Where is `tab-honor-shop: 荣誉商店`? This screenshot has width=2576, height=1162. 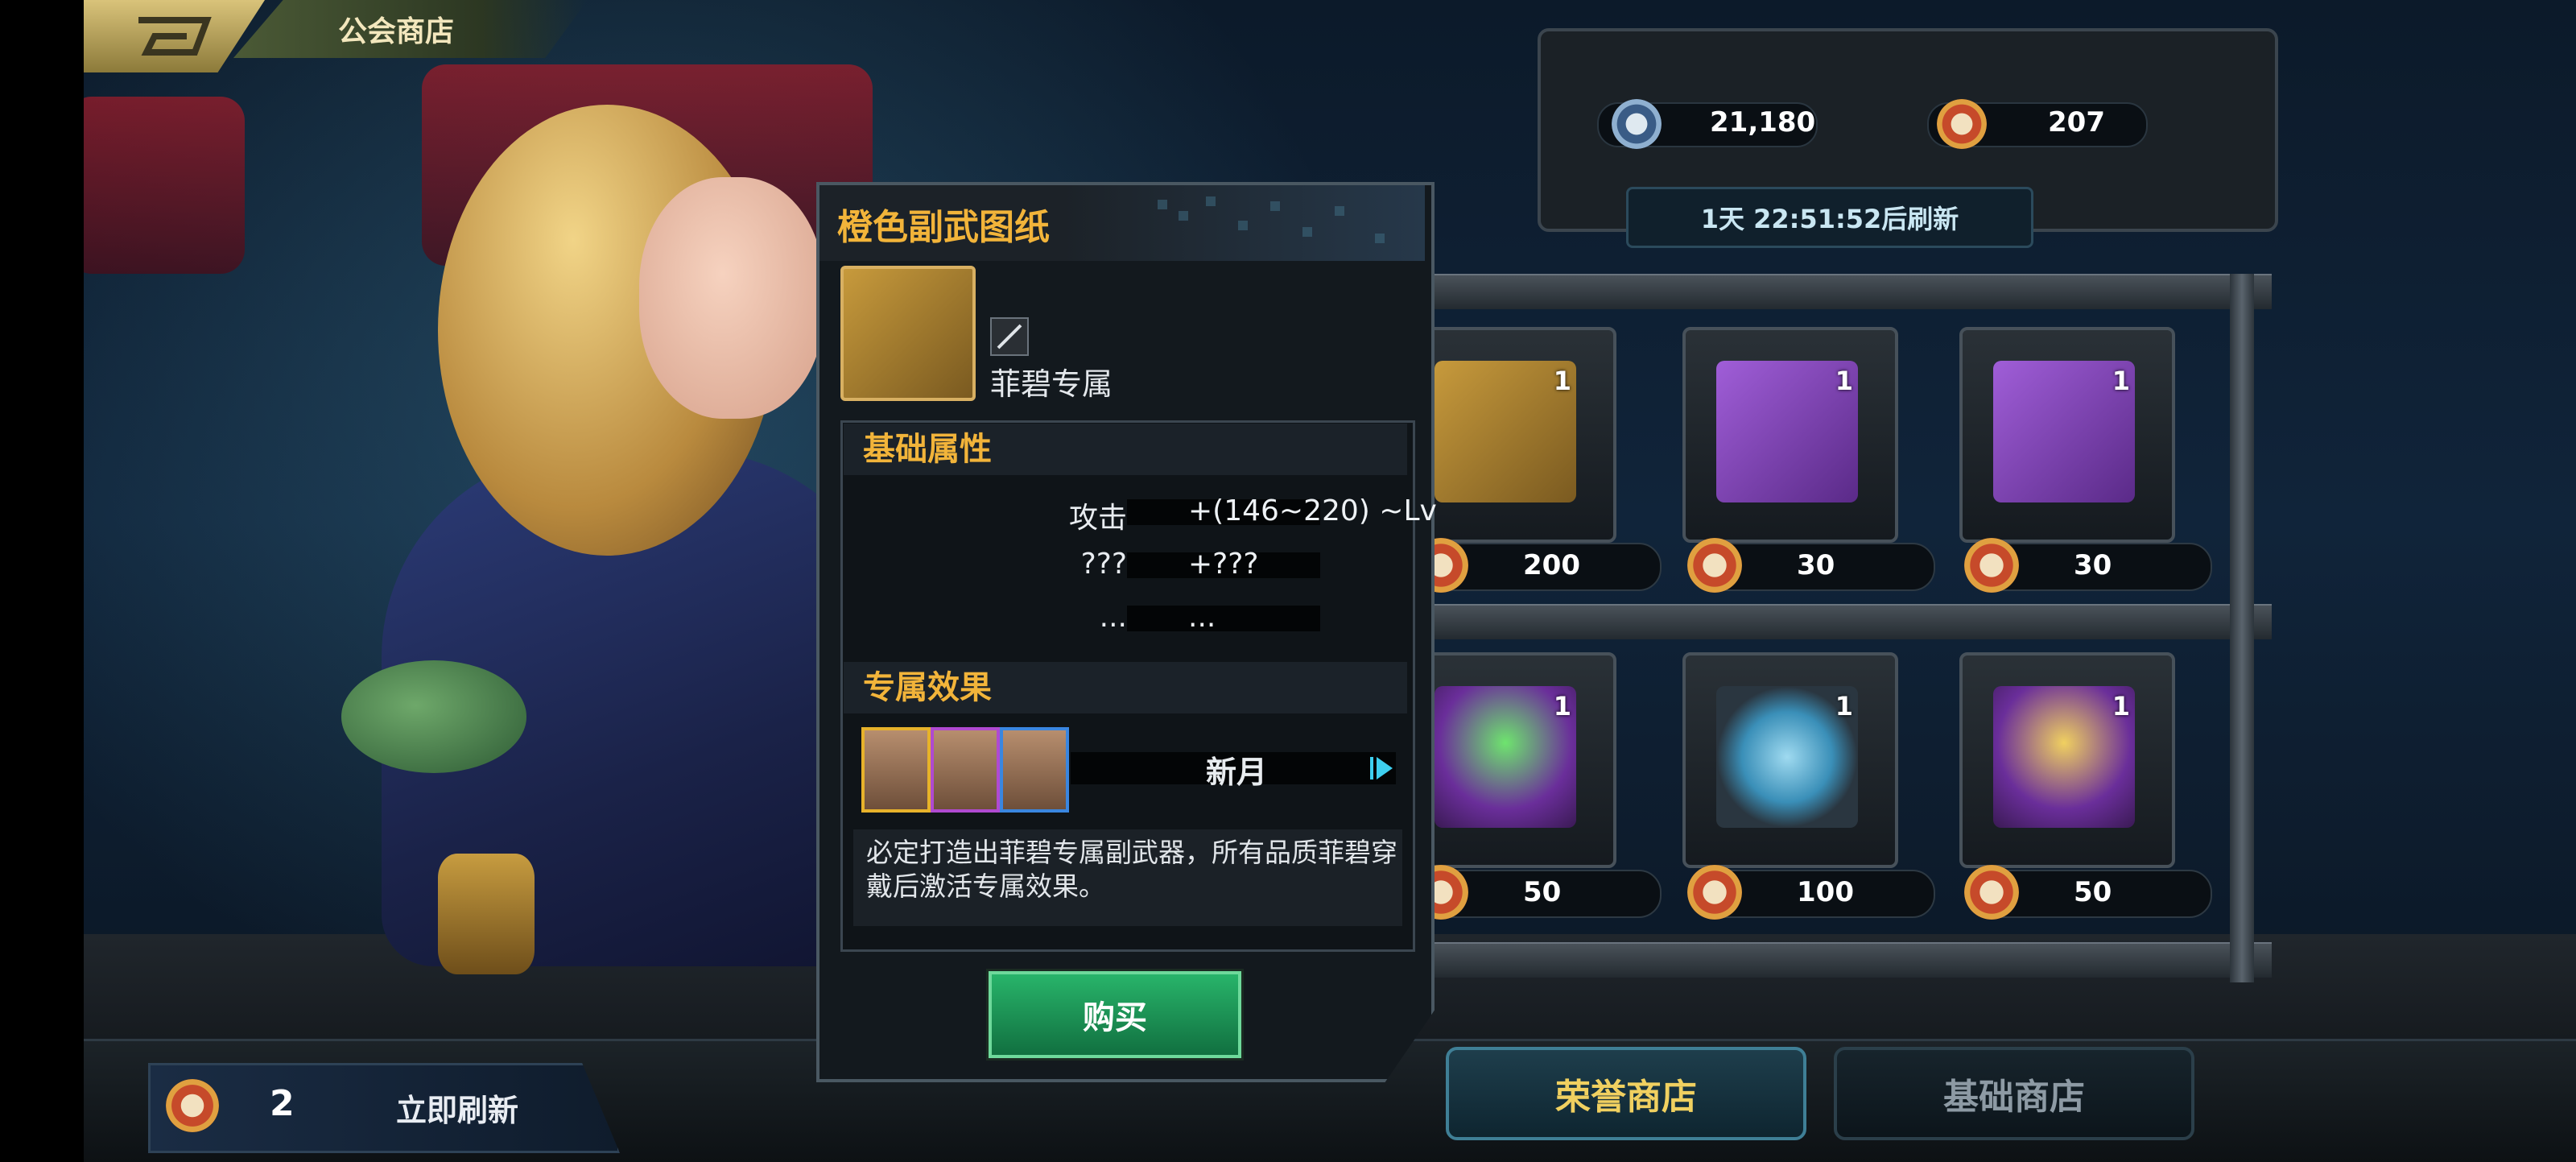
tab-honor-shop: 荣誉商店 is located at coordinates (1626, 1093).